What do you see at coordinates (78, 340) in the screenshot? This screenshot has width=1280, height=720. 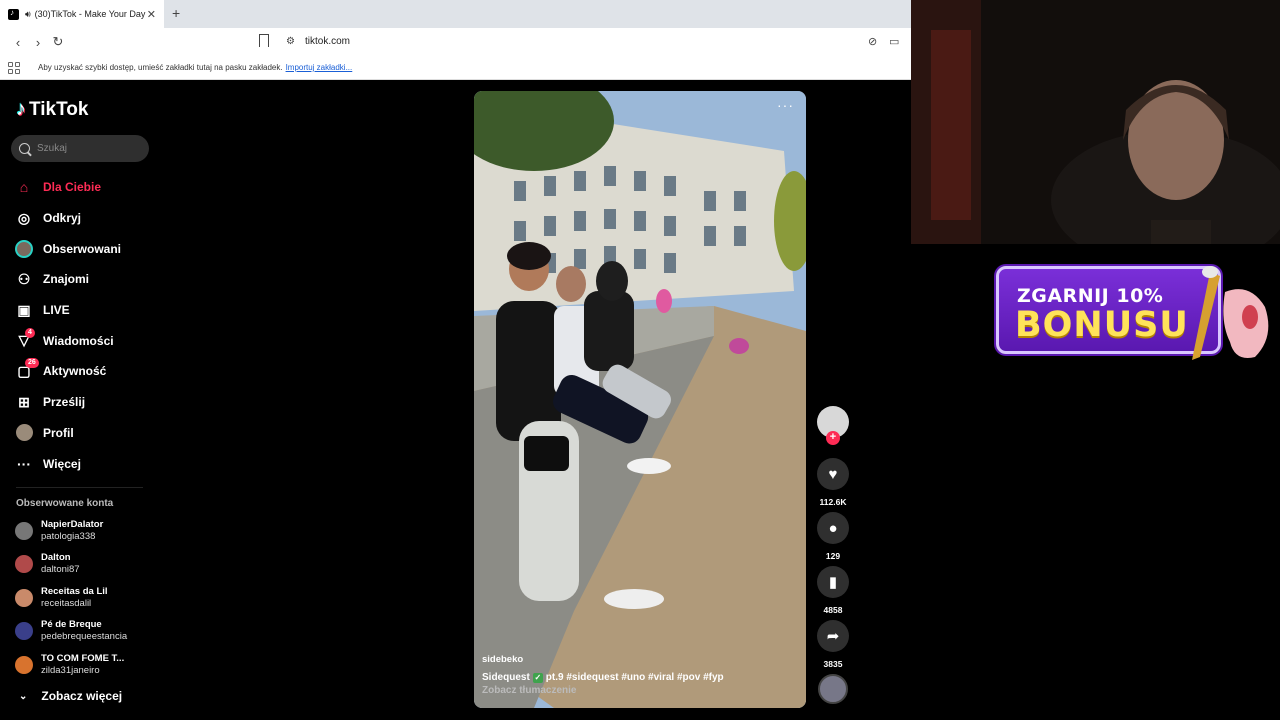 I see `nav-label: Wiadomości` at bounding box center [78, 340].